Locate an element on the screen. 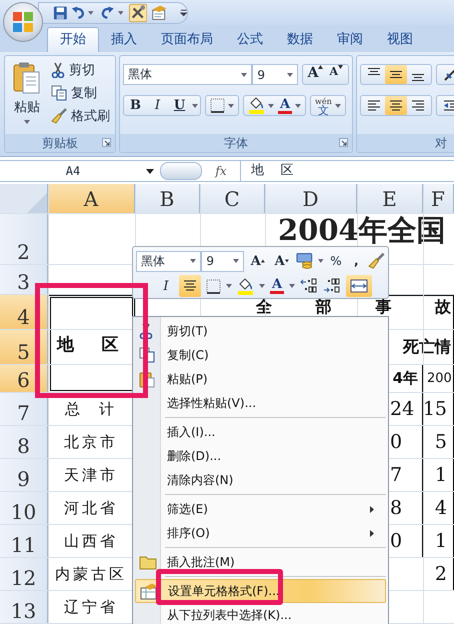  row-header: 10 is located at coordinates (24, 508).